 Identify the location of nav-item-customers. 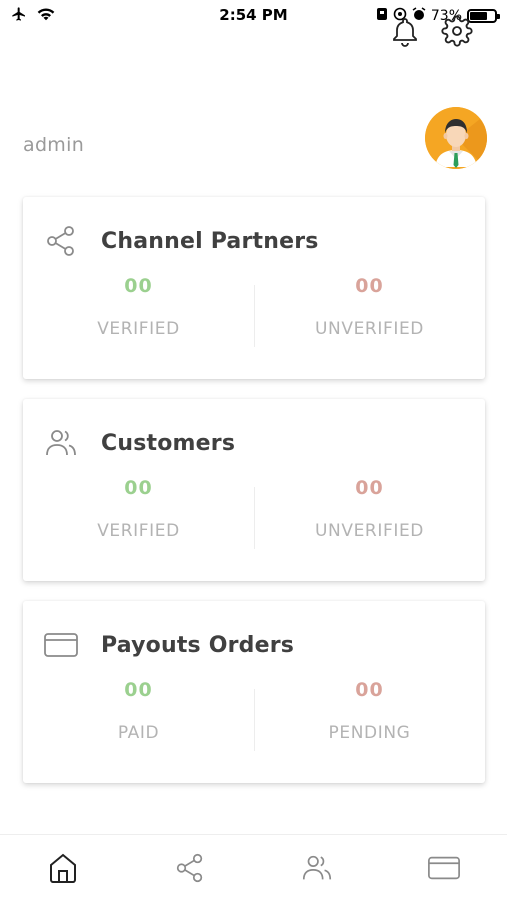
(317, 867).